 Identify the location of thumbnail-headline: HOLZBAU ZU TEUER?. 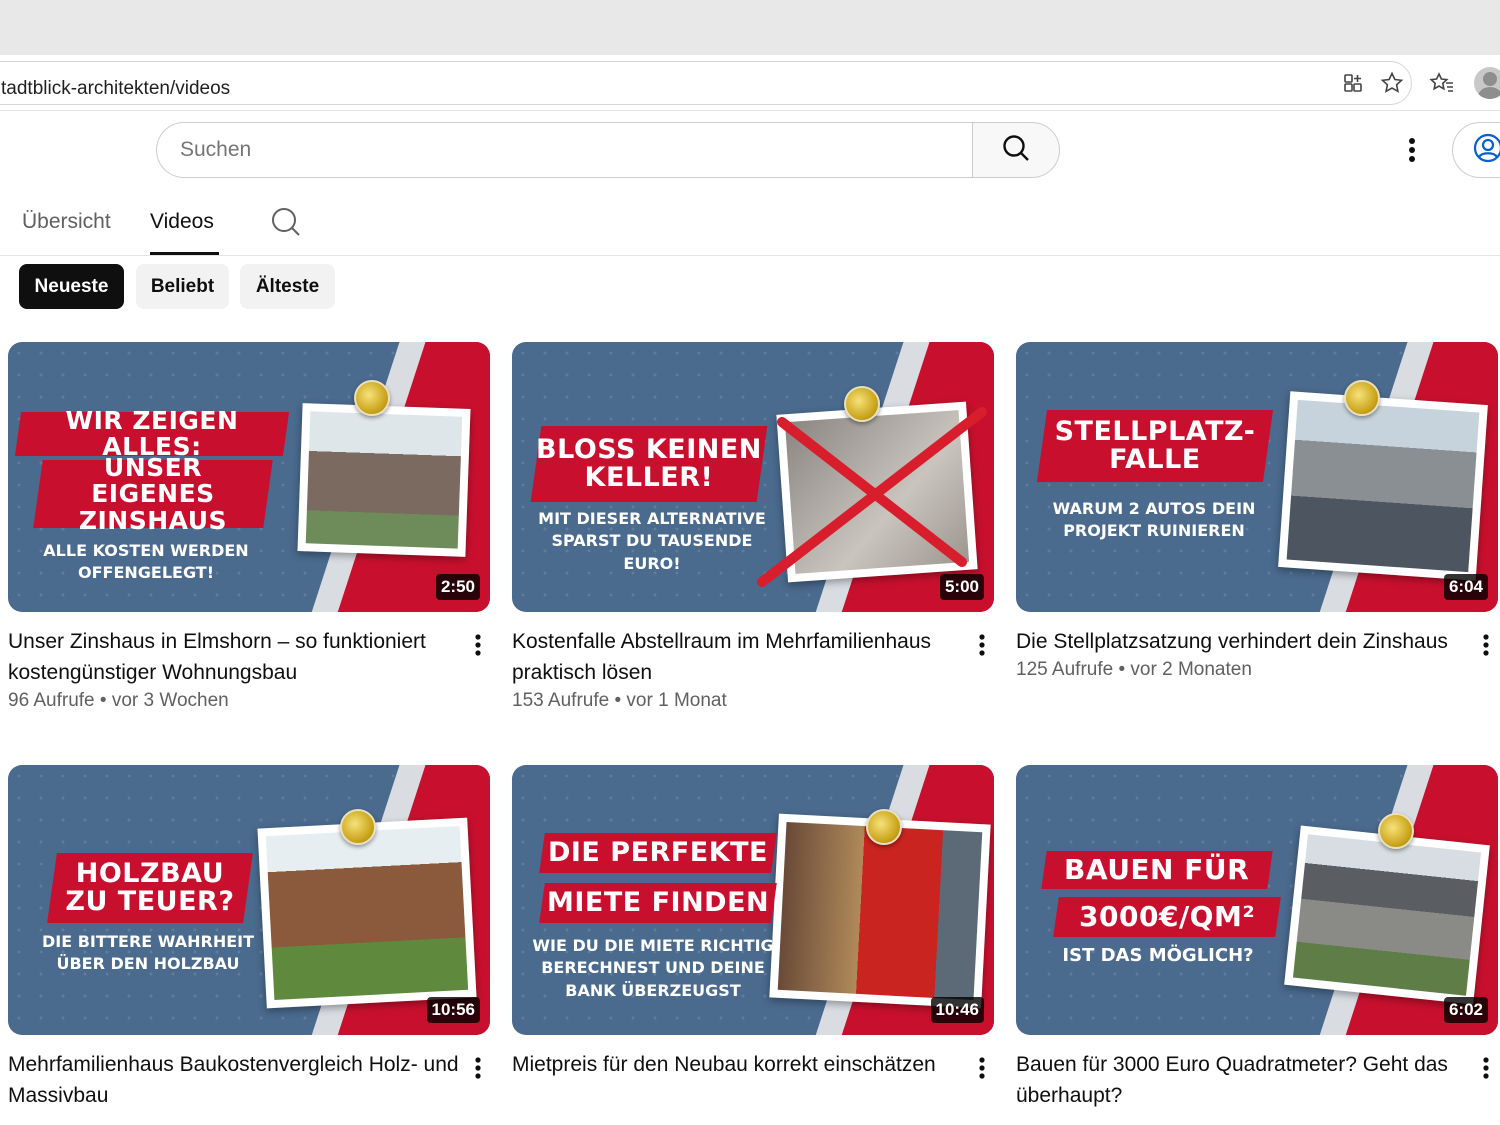
(150, 888).